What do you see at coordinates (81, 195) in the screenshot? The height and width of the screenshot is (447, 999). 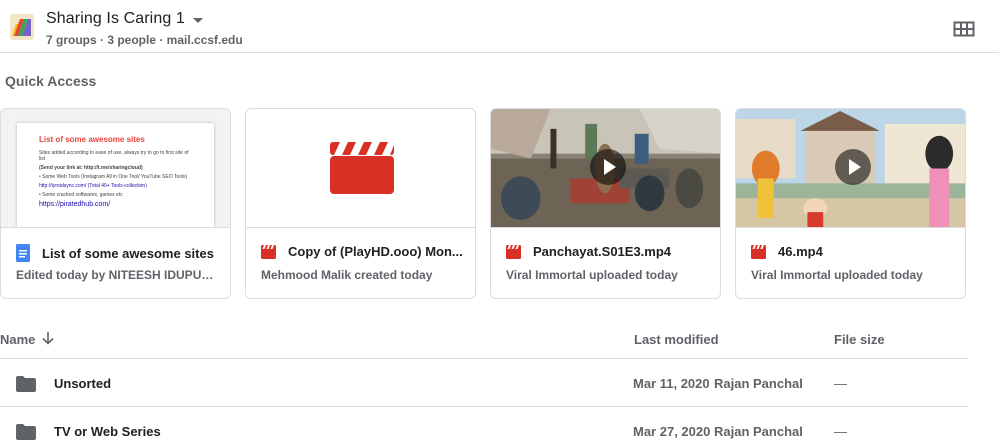 I see `doc-preview-line: • Some cracked softwares, games etc` at bounding box center [81, 195].